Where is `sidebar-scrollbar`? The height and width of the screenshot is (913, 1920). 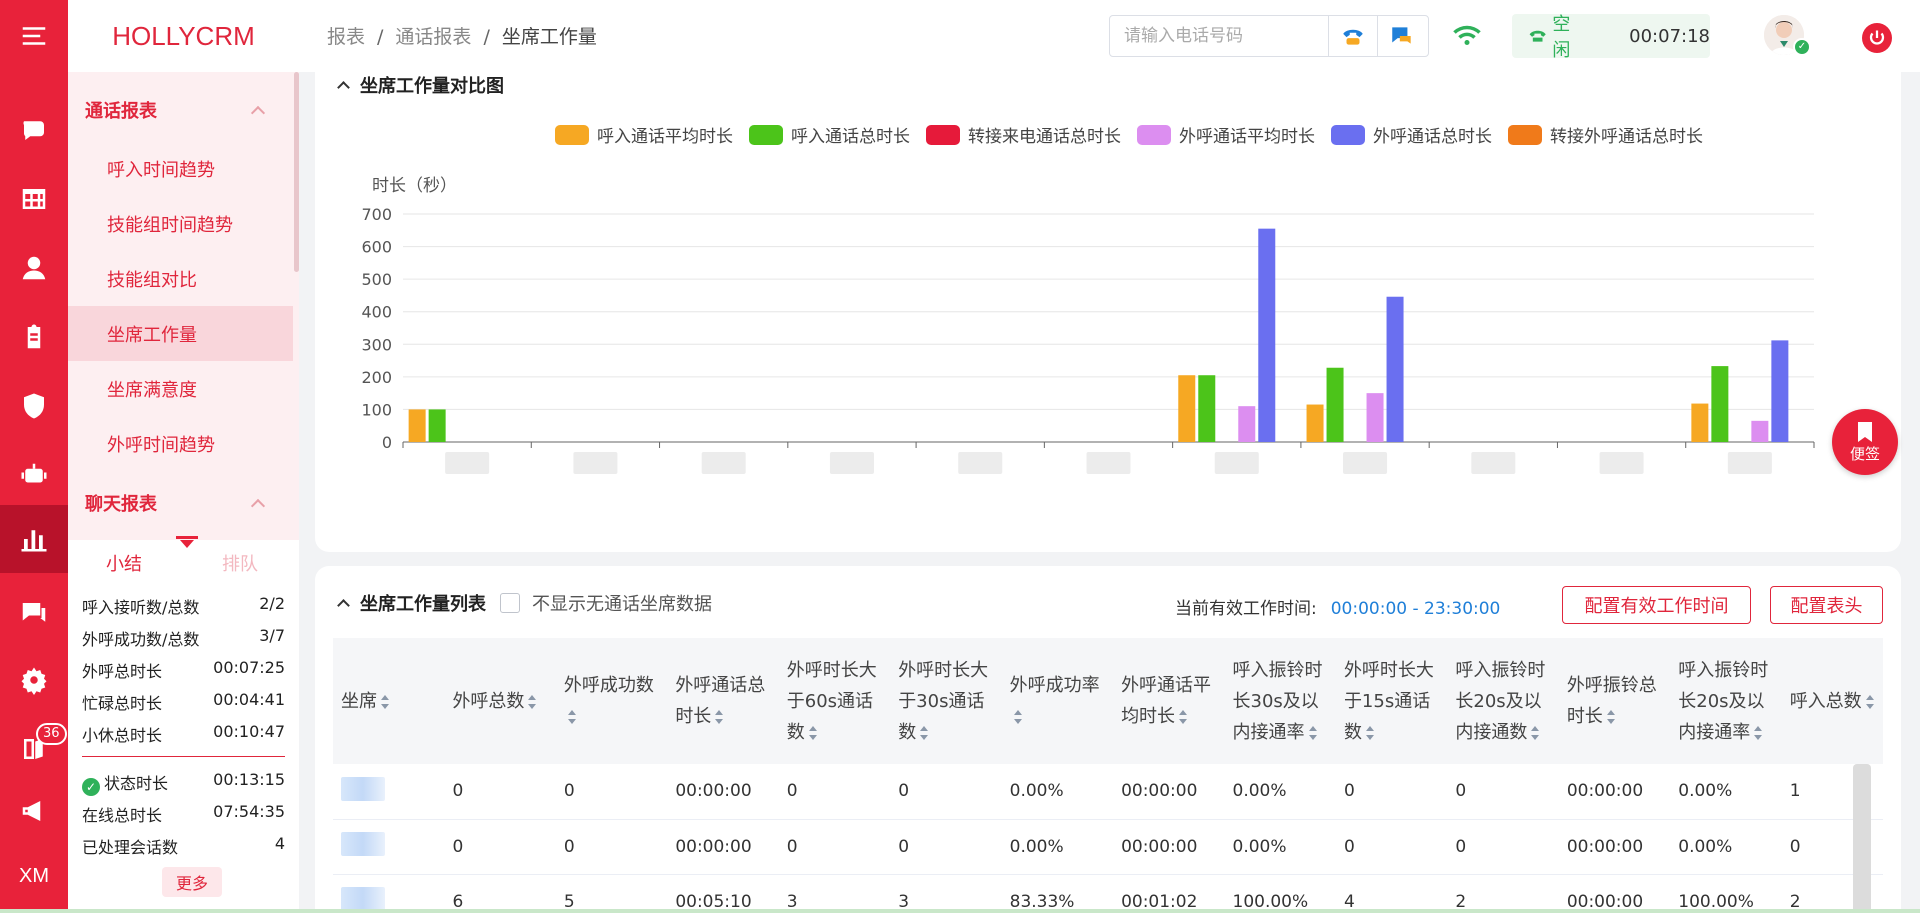 sidebar-scrollbar is located at coordinates (296, 172).